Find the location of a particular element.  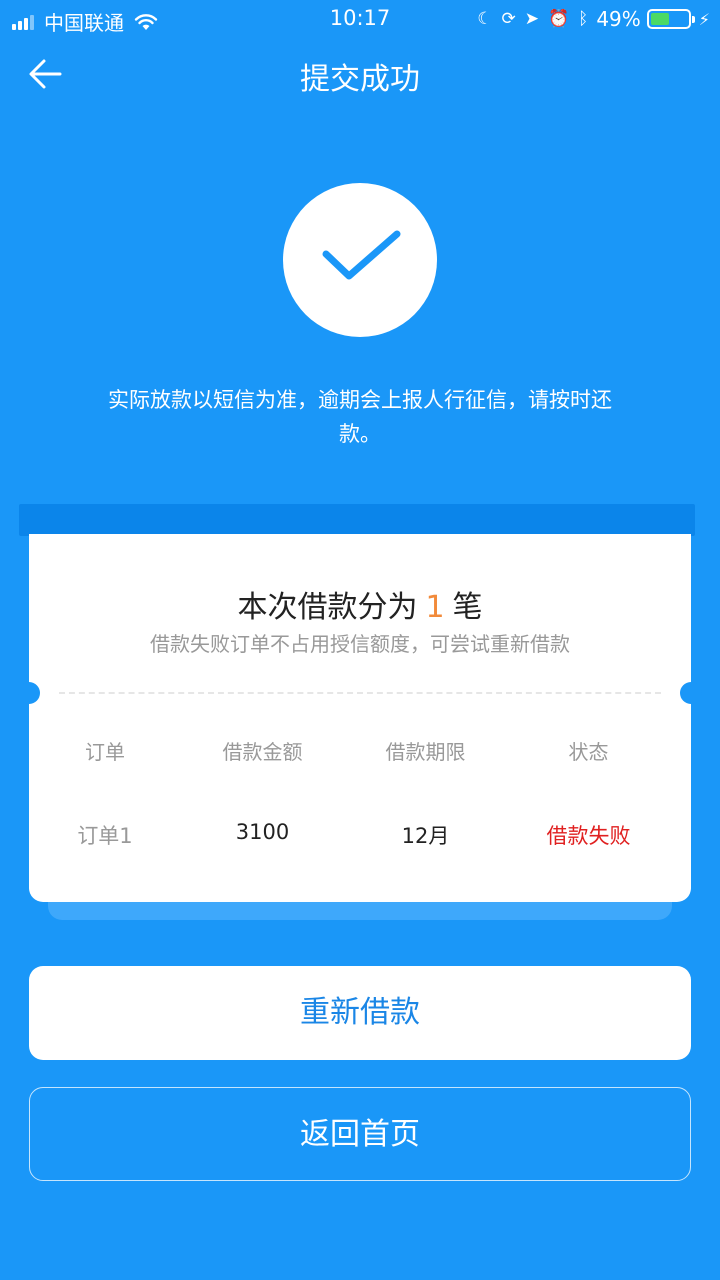

battery-percent: 49% is located at coordinates (618, 19).